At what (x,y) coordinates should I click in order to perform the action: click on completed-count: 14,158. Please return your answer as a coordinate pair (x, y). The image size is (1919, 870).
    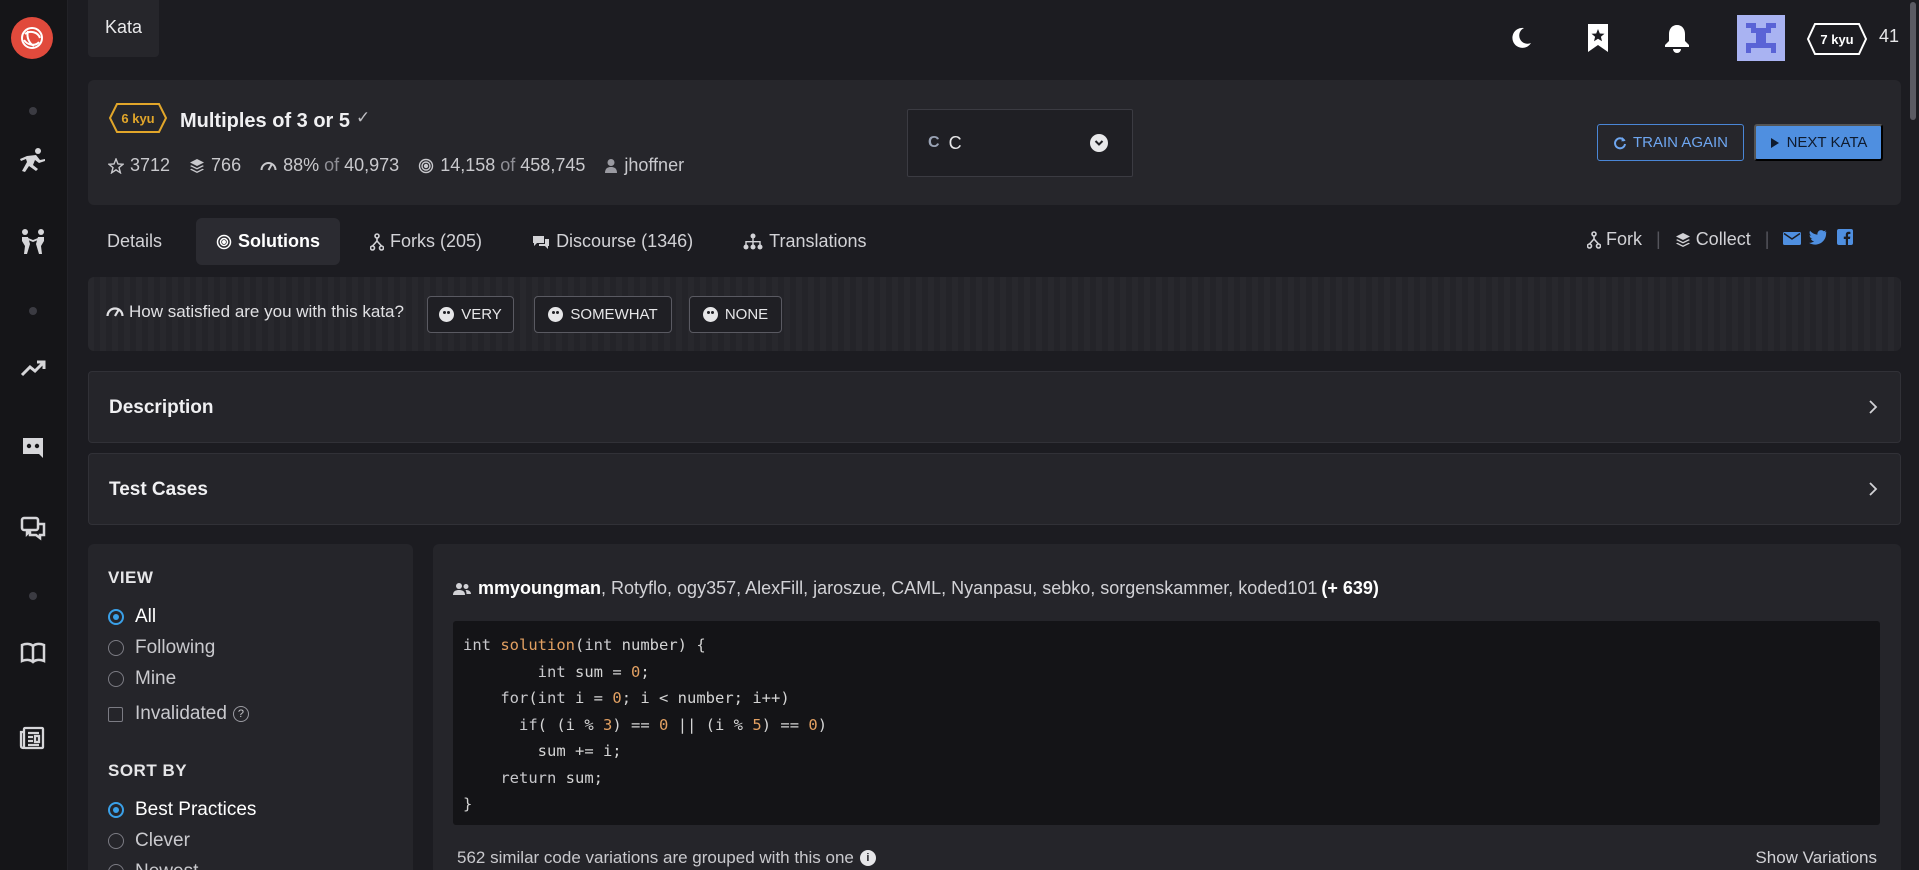
    Looking at the image, I should click on (468, 165).